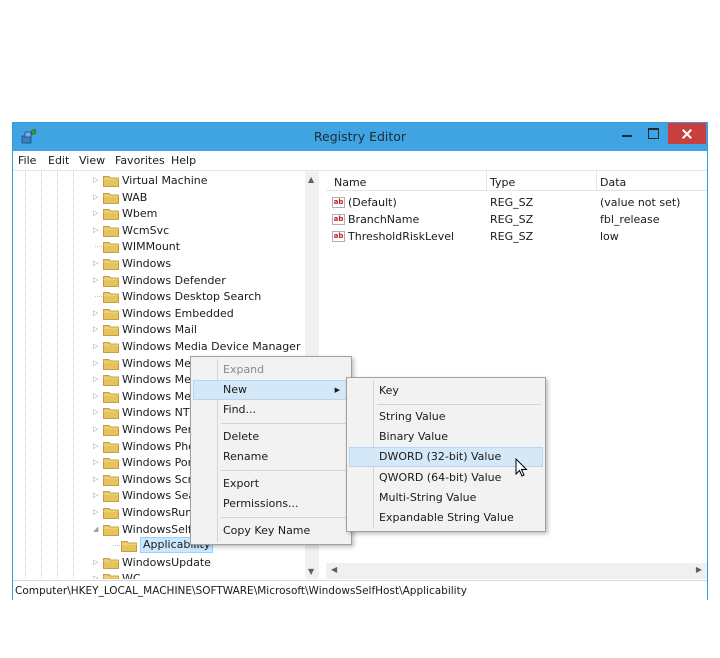 The image size is (720, 658). I want to click on tree-item-label: WC, so click(131, 575).